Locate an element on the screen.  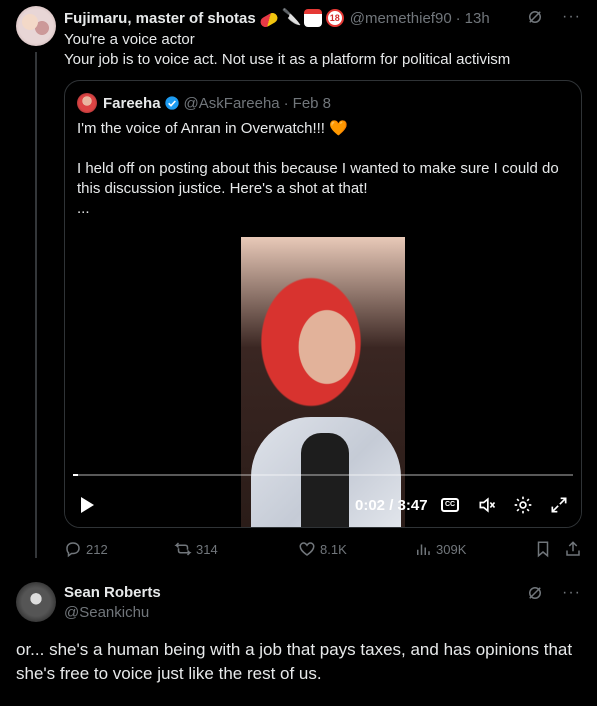
verified-badge-icon is located at coordinates (171, 103).